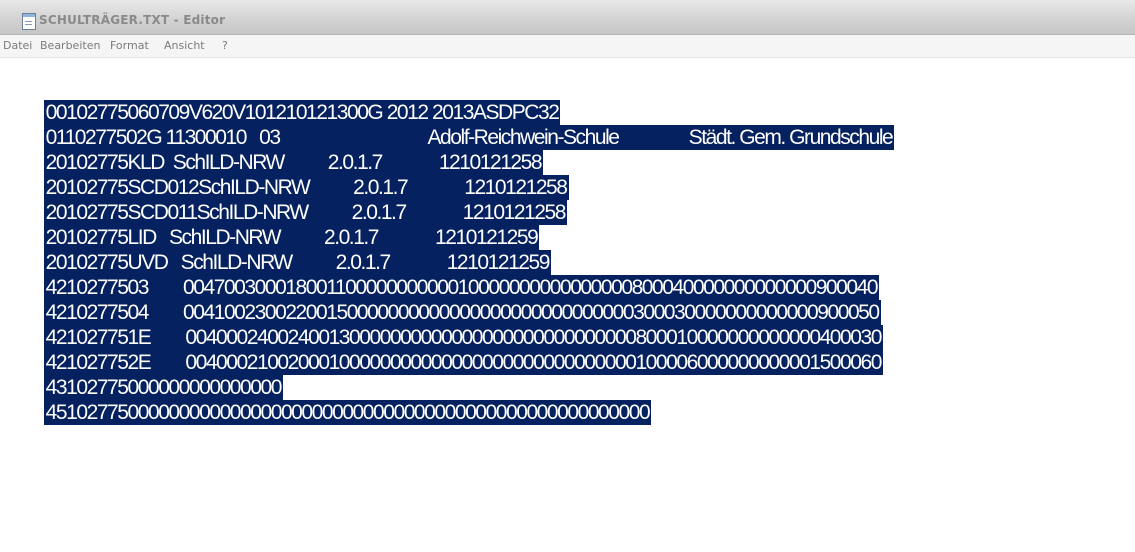 This screenshot has width=1135, height=552. What do you see at coordinates (70, 45) in the screenshot?
I see `menu-bearbeiten: Bearbeiten` at bounding box center [70, 45].